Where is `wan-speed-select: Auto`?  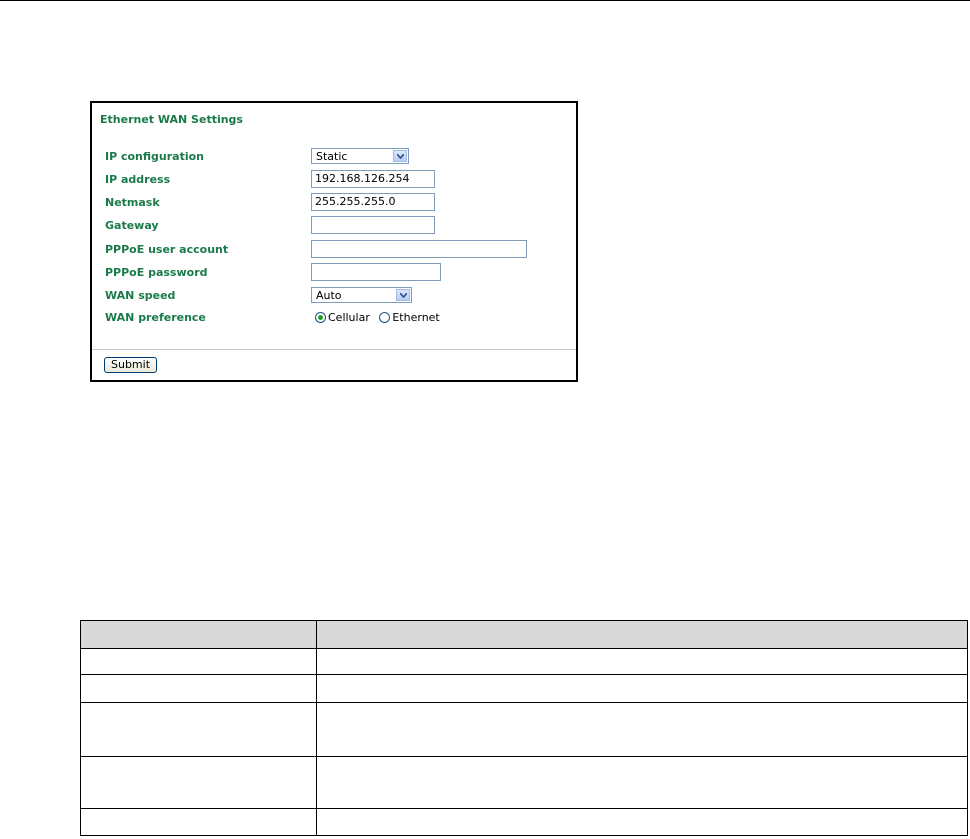
wan-speed-select: Auto is located at coordinates (361, 295).